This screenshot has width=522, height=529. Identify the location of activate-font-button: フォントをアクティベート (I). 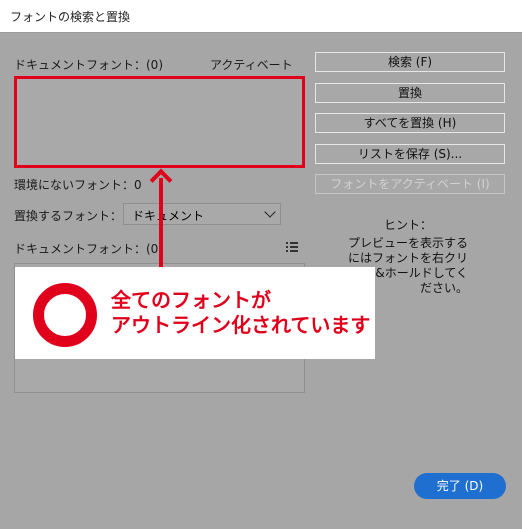
(410, 184).